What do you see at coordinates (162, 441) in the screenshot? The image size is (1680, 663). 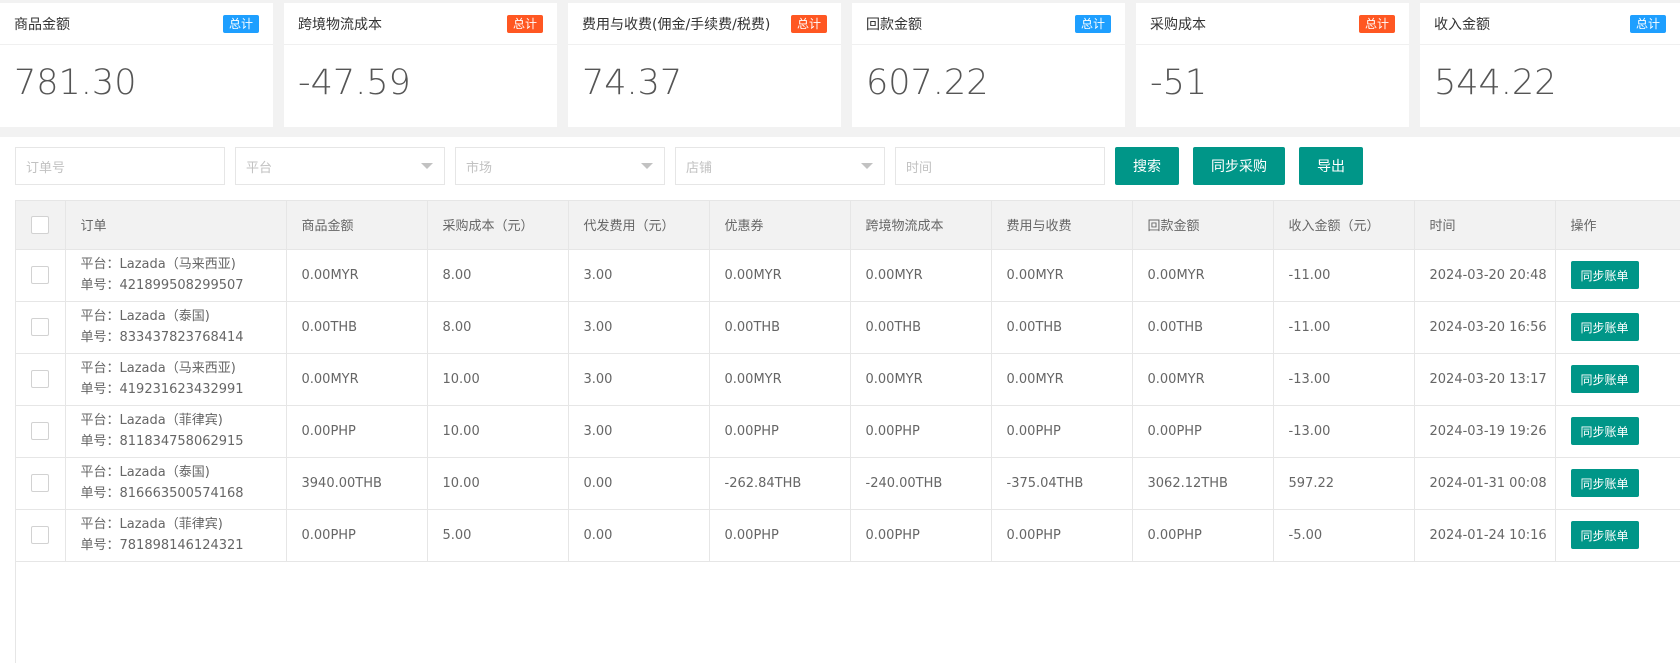 I see `order-number: 单号：811834758062915` at bounding box center [162, 441].